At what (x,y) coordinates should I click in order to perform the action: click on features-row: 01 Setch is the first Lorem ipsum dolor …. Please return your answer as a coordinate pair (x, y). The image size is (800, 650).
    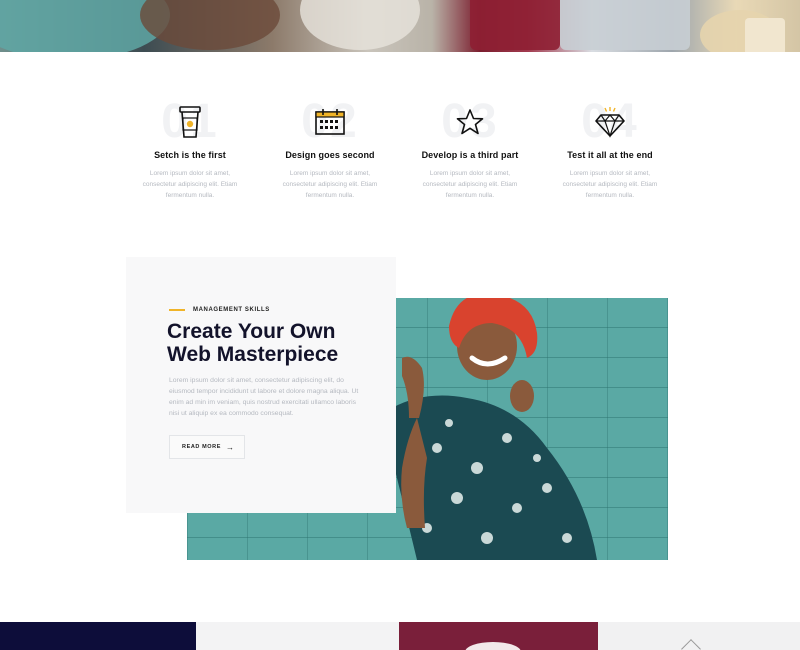
    Looking at the image, I should click on (400, 151).